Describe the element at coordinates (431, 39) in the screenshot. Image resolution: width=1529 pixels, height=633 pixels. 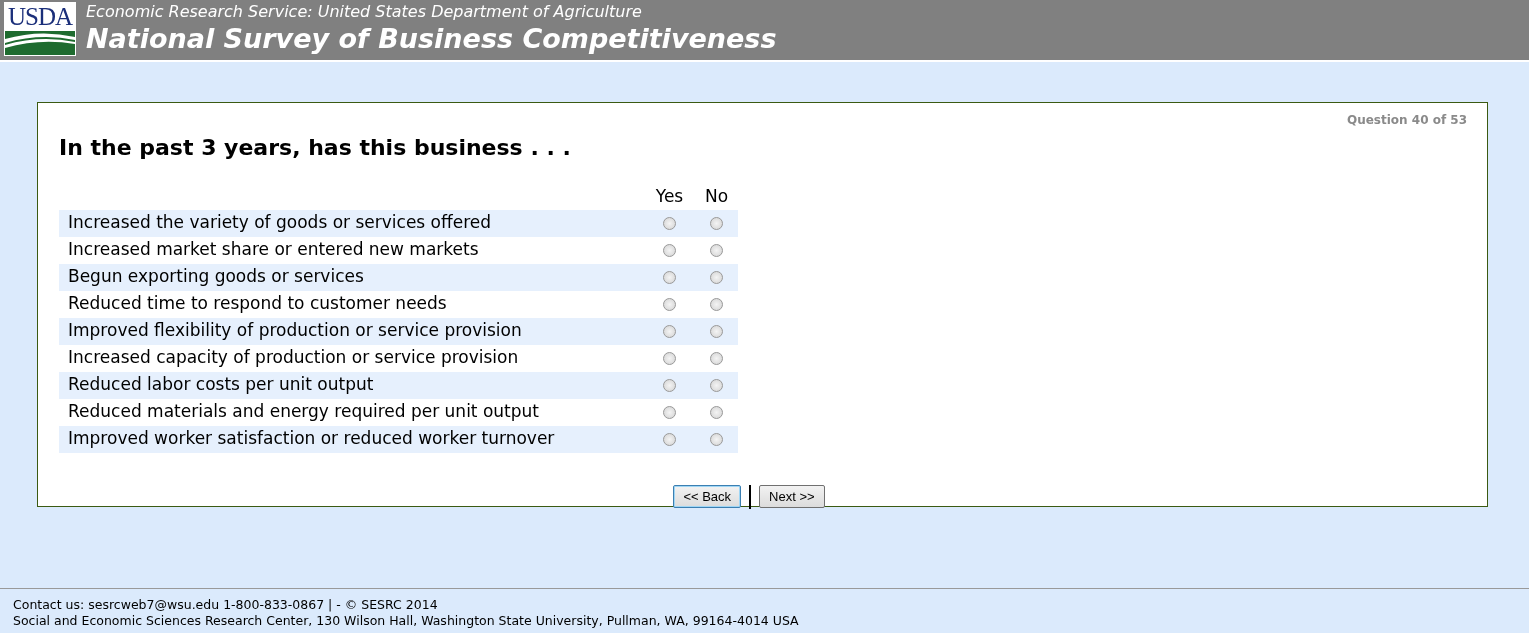
I see `survey-title: National Survey of Business Competitiveness` at that location.